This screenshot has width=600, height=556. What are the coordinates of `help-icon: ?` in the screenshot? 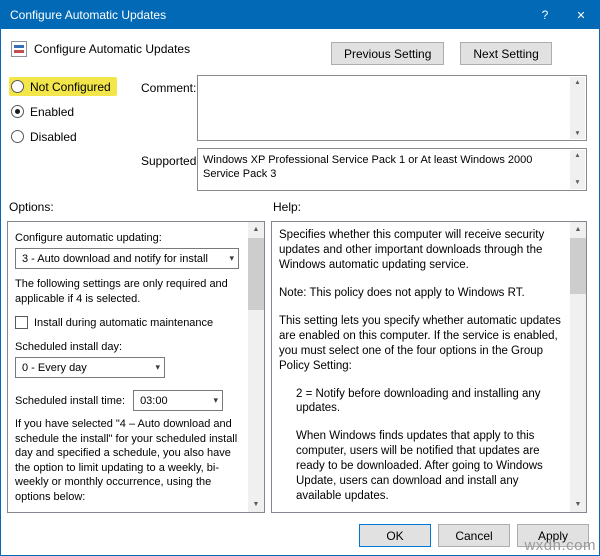 It's located at (545, 15).